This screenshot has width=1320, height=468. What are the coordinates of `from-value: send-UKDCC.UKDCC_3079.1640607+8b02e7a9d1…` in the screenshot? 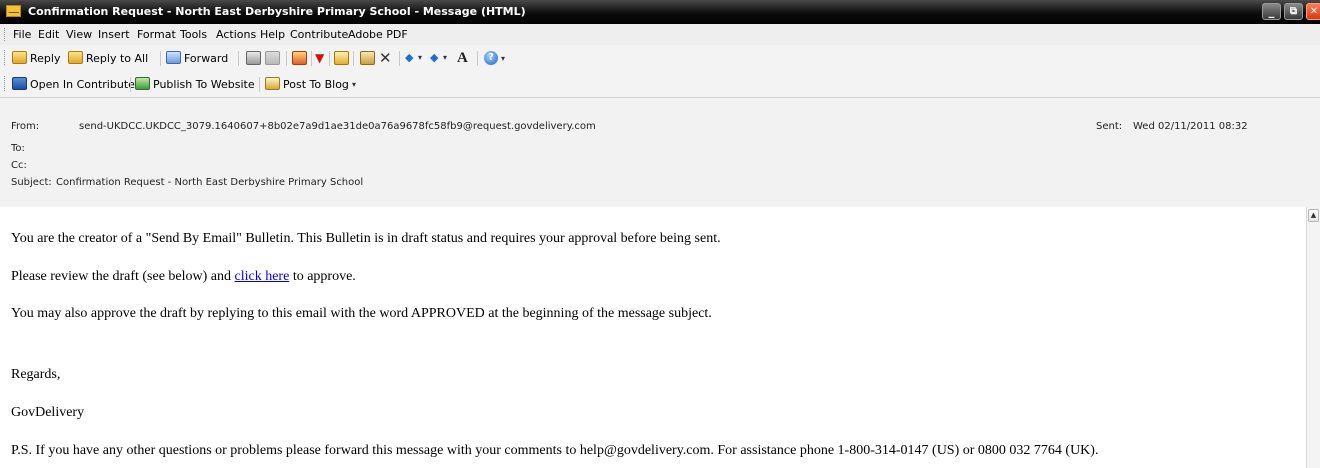 It's located at (337, 126).